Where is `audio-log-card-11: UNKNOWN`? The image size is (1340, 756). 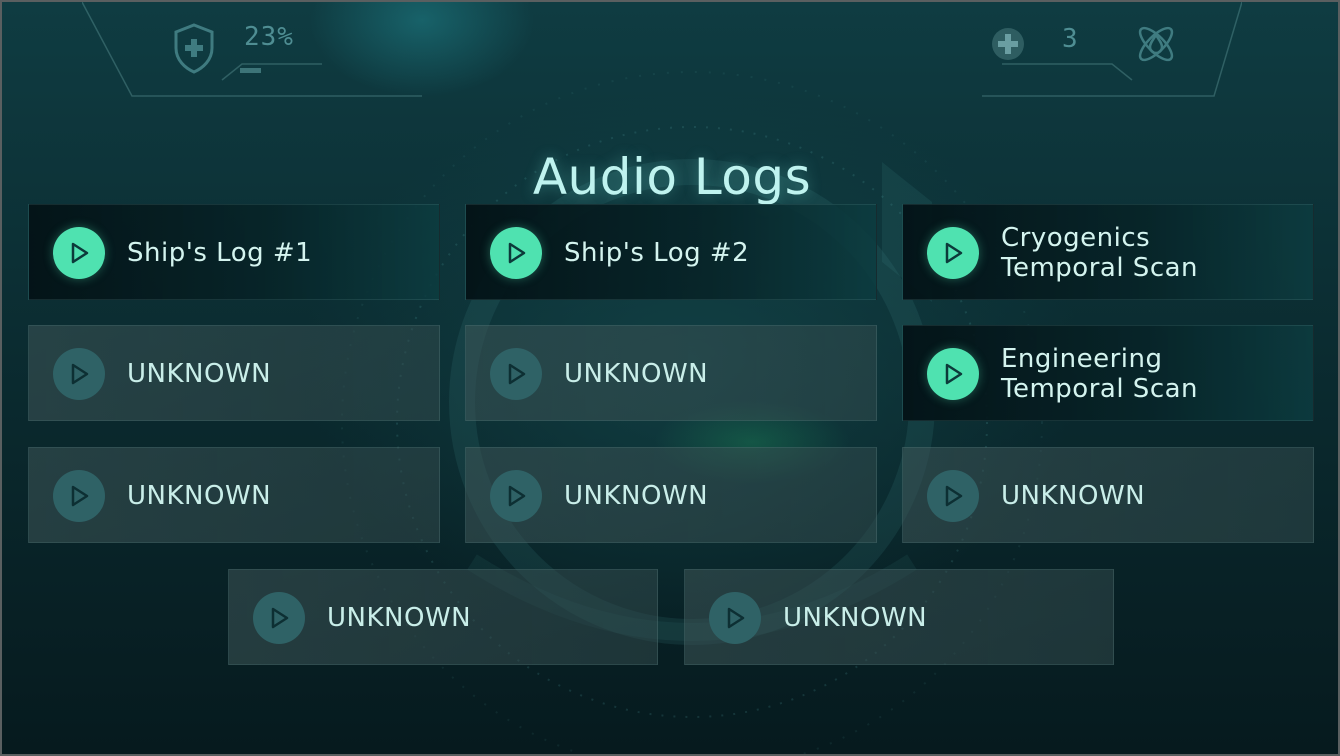
audio-log-card-11: UNKNOWN is located at coordinates (899, 617).